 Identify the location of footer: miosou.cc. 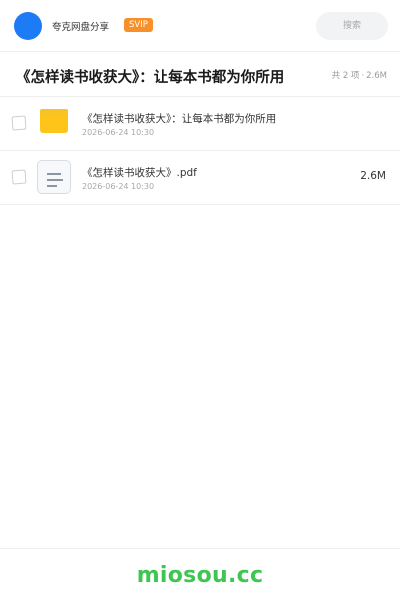
(200, 574).